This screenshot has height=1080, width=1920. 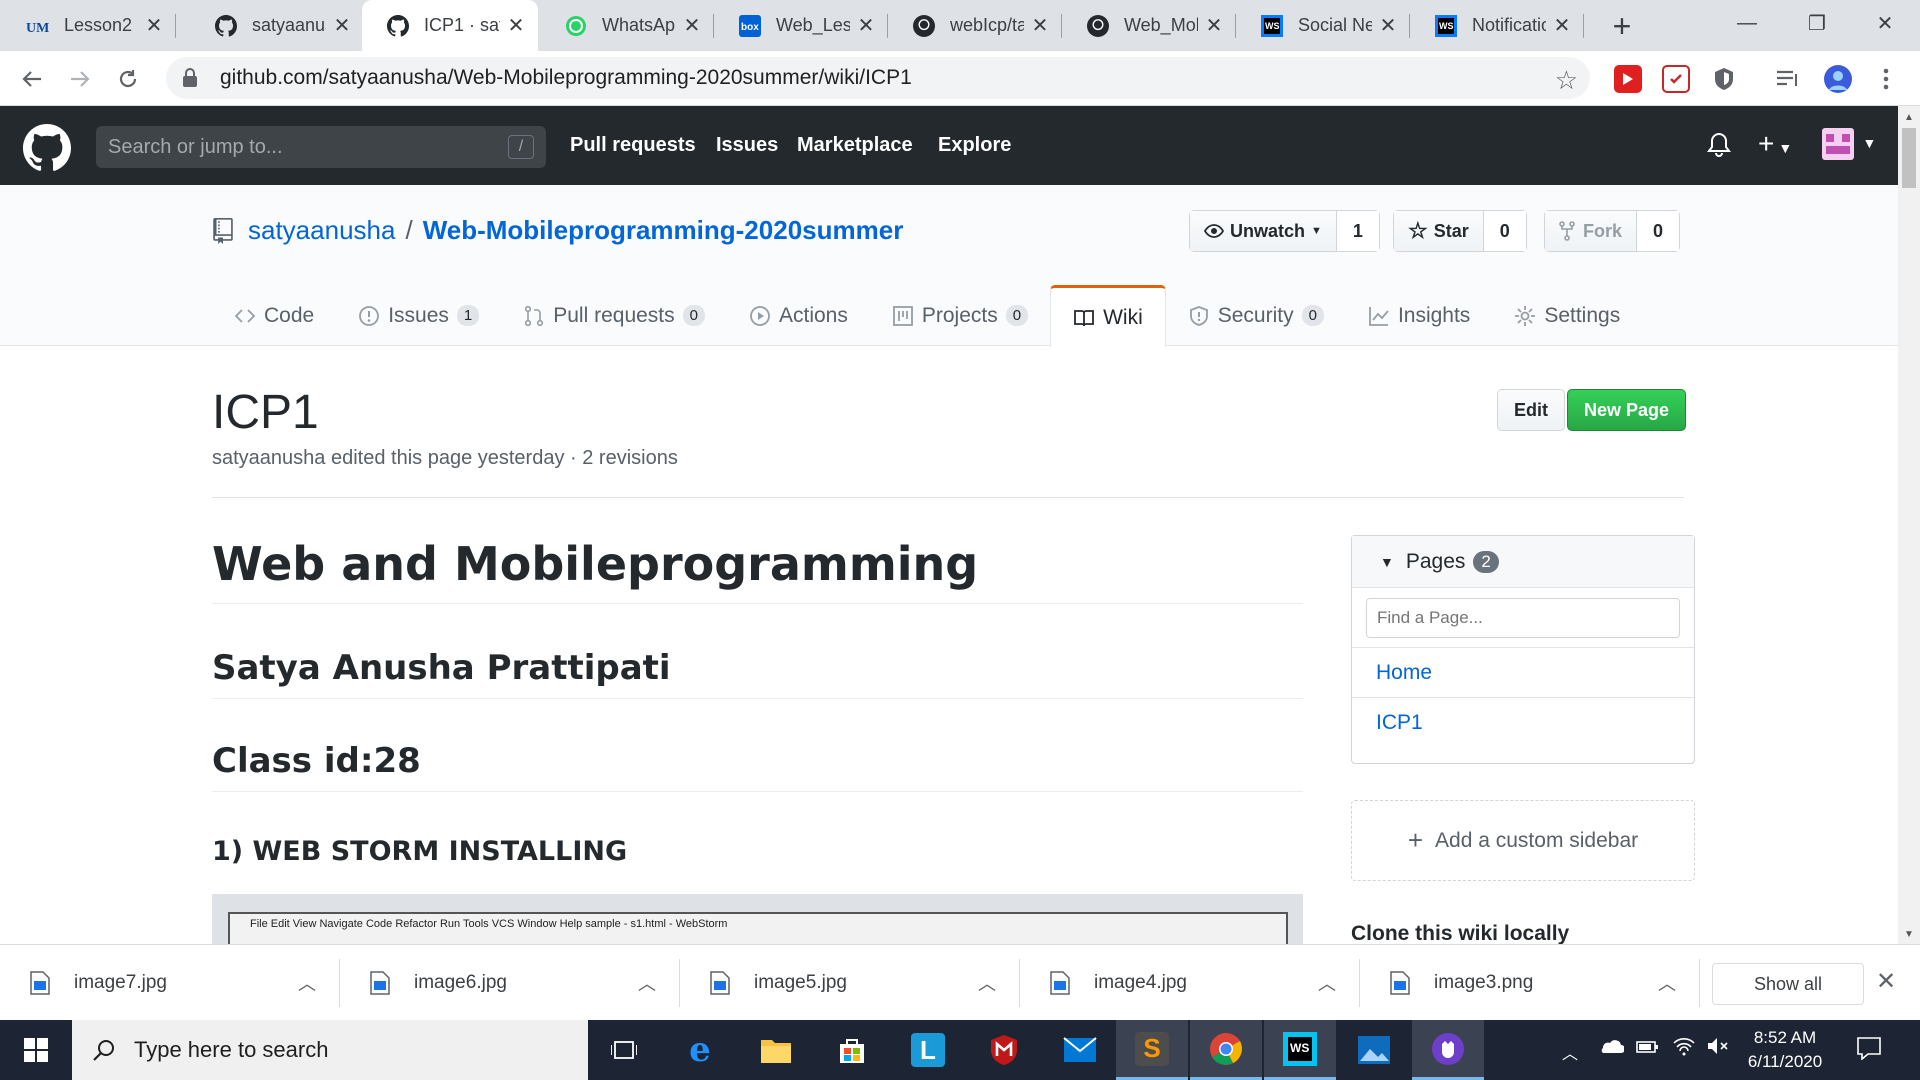 What do you see at coordinates (1357, 231) in the screenshot?
I see `watchers-count: 1` at bounding box center [1357, 231].